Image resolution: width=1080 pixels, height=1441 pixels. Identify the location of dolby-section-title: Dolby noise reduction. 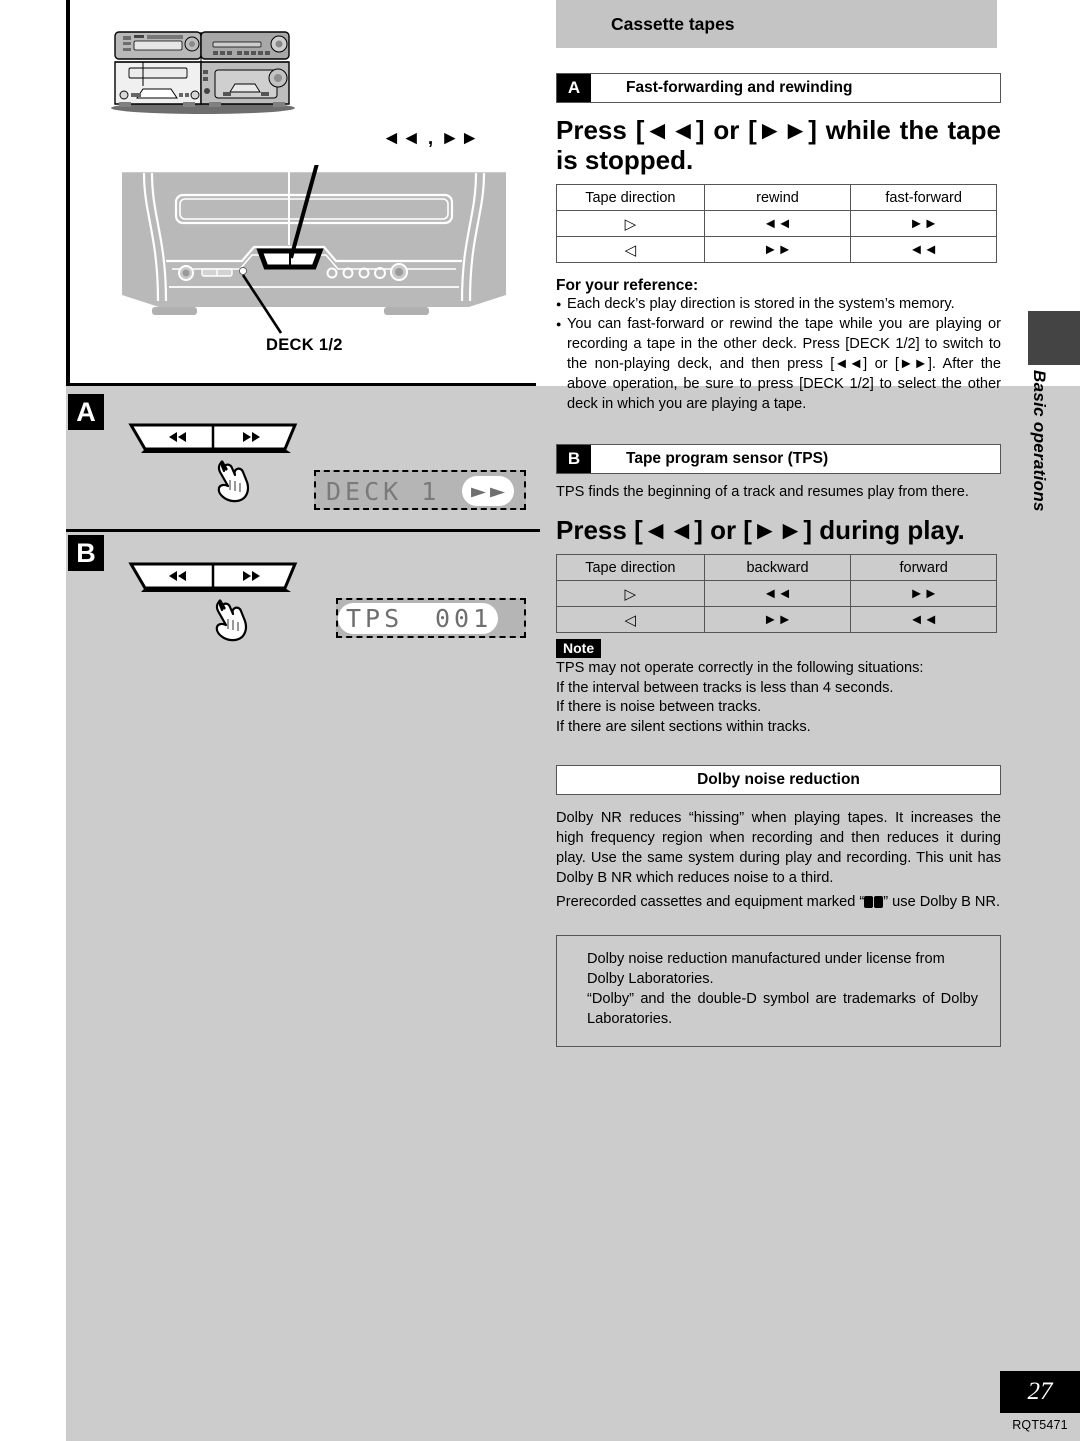
(778, 779).